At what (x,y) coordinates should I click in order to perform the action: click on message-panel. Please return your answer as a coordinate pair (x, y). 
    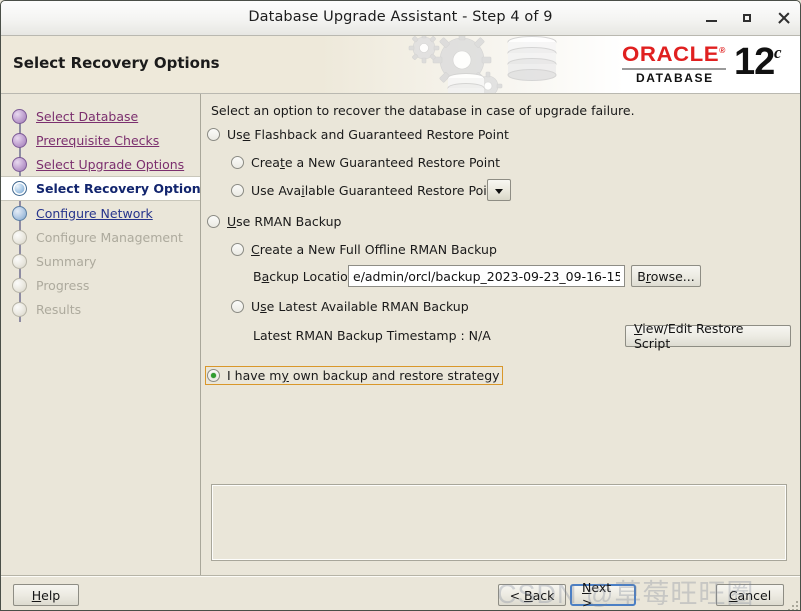
    Looking at the image, I should click on (499, 522).